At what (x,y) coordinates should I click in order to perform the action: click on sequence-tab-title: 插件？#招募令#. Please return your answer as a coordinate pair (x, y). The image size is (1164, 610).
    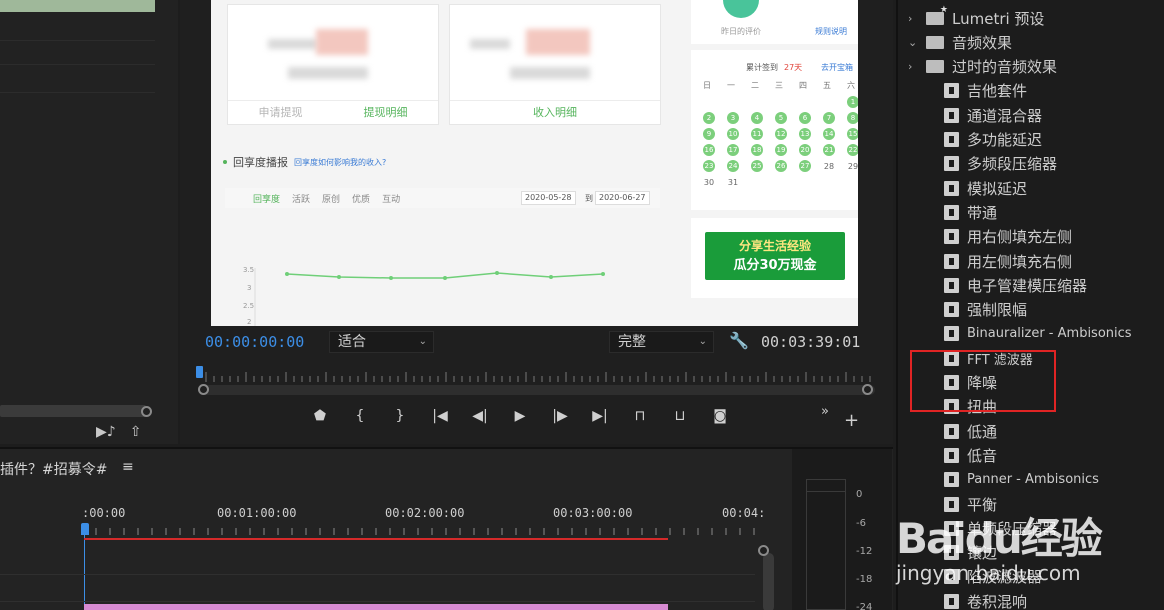
    Looking at the image, I should click on (53, 469).